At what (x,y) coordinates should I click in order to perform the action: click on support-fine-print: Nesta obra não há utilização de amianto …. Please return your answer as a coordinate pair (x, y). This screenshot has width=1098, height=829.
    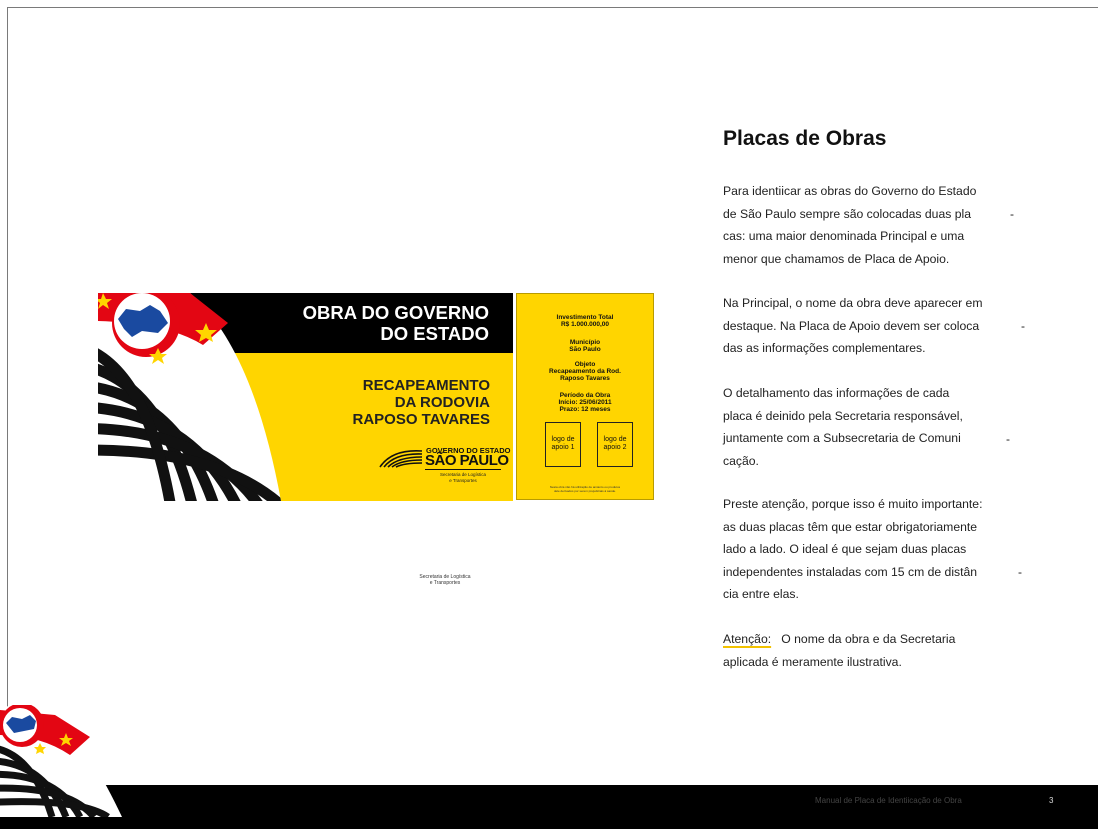
    Looking at the image, I should click on (585, 489).